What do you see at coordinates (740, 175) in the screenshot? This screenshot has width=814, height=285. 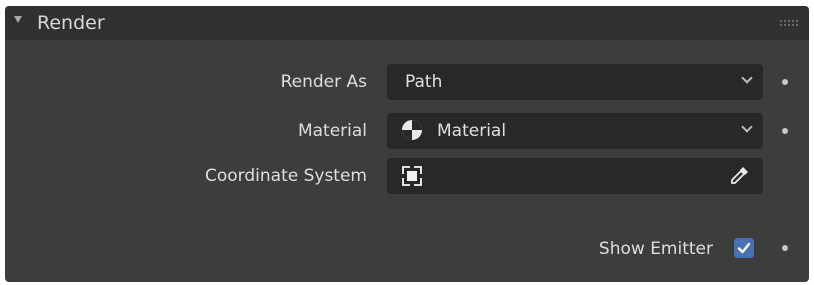 I see `eyedropper-icon` at bounding box center [740, 175].